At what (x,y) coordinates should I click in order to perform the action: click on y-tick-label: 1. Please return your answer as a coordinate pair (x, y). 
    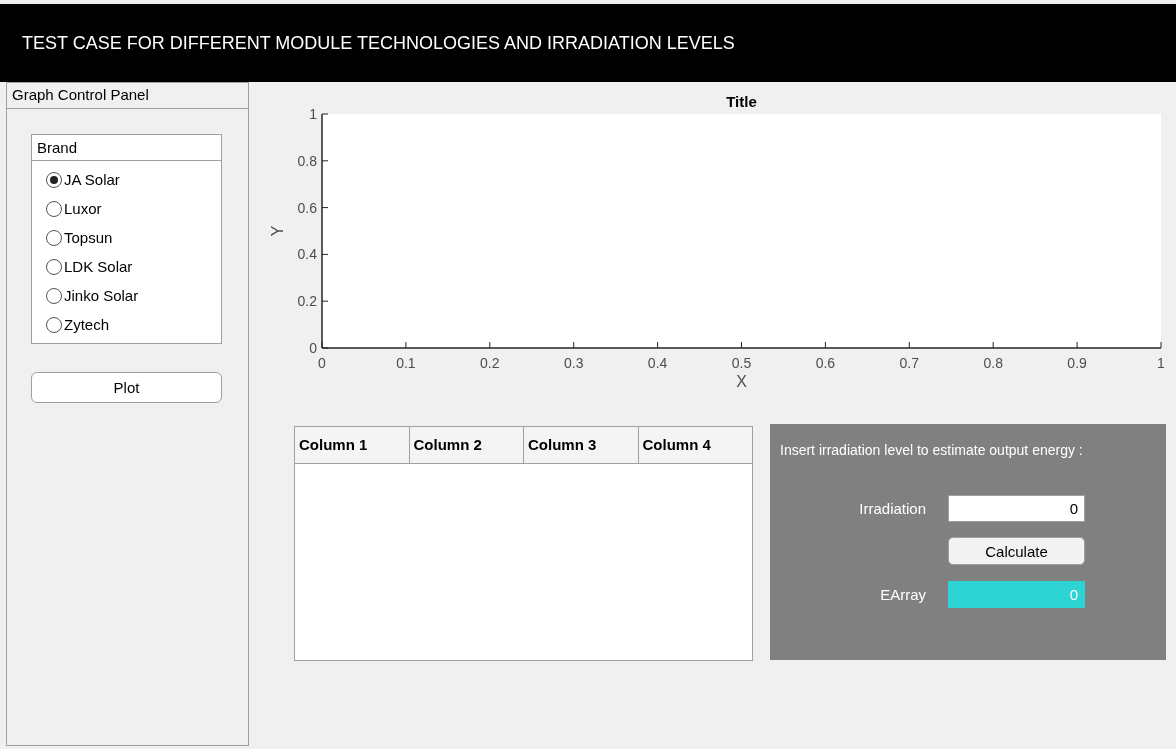
    Looking at the image, I should click on (313, 114).